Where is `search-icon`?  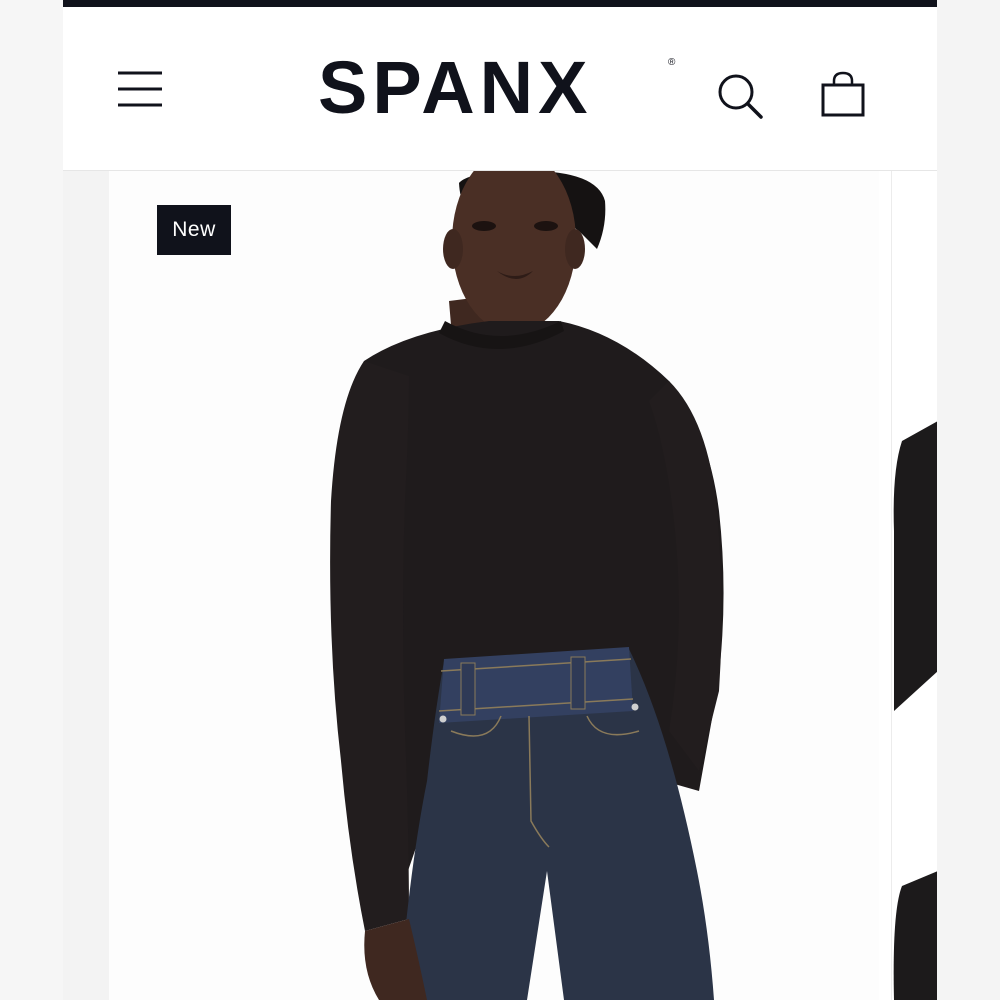
search-icon is located at coordinates (740, 96).